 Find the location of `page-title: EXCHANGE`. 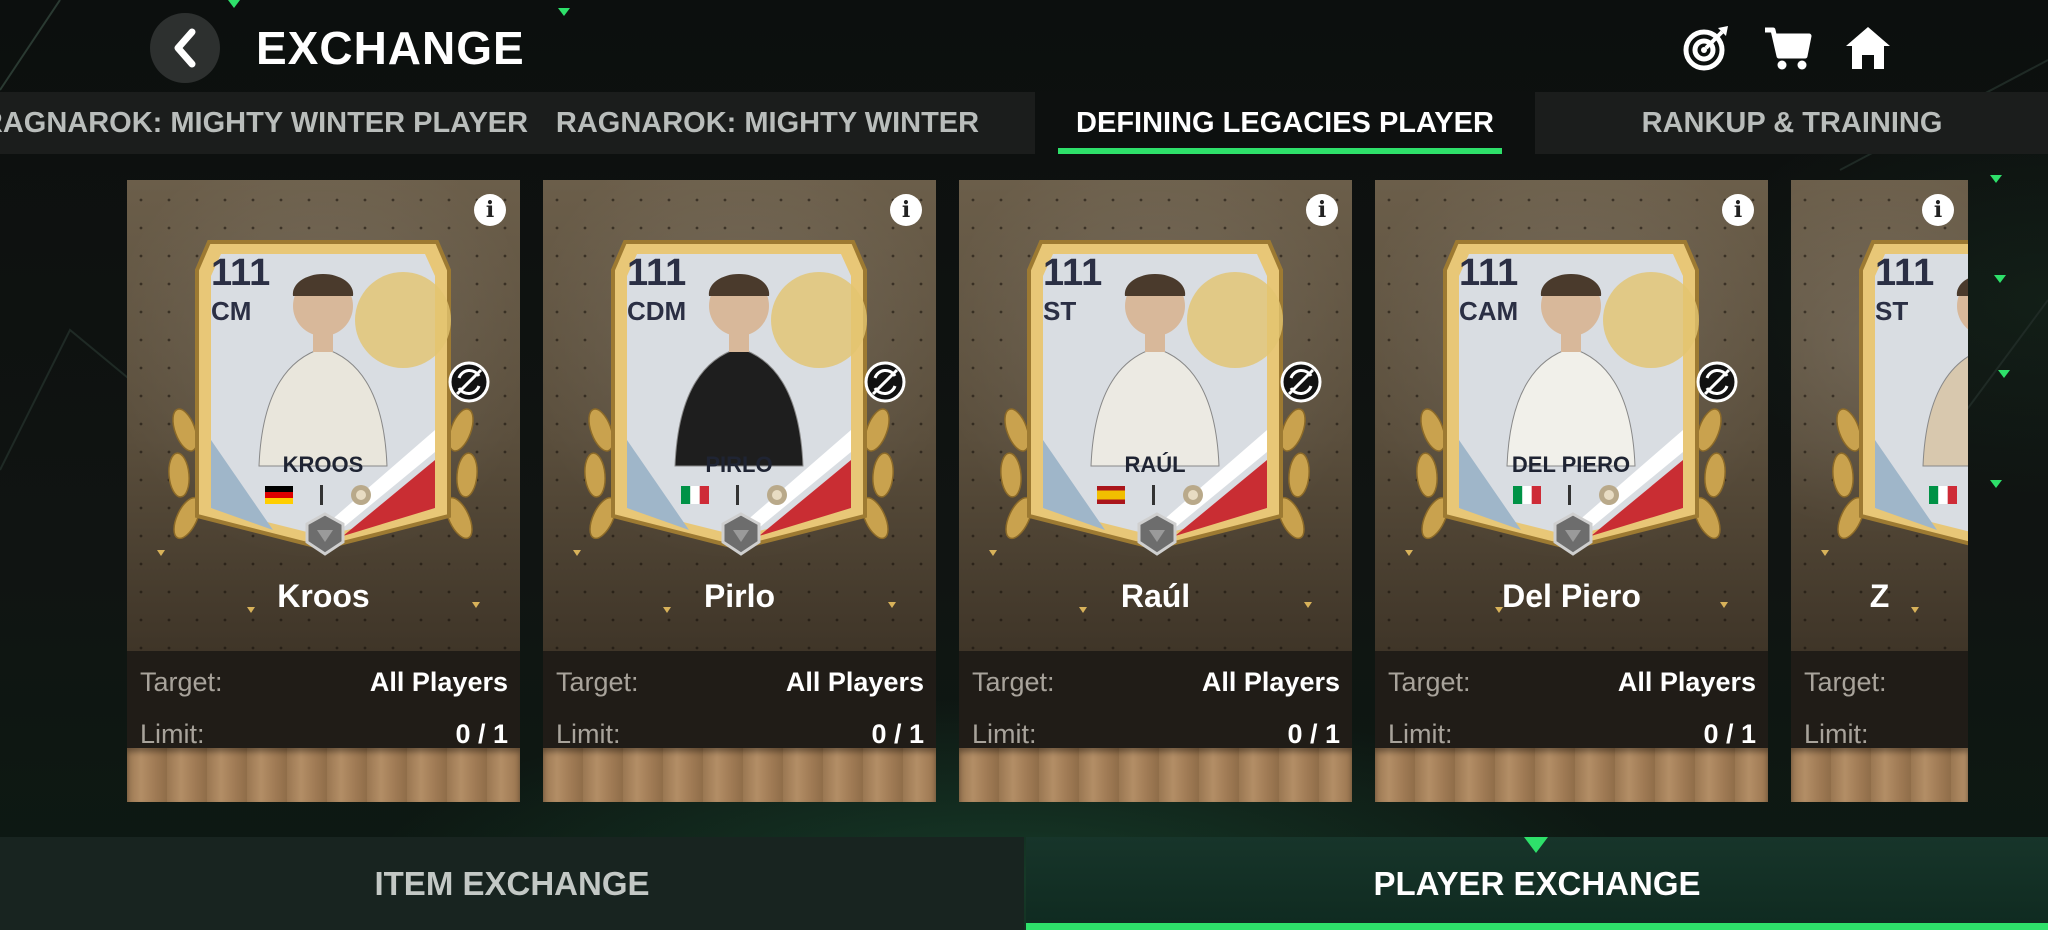

page-title: EXCHANGE is located at coordinates (390, 48).